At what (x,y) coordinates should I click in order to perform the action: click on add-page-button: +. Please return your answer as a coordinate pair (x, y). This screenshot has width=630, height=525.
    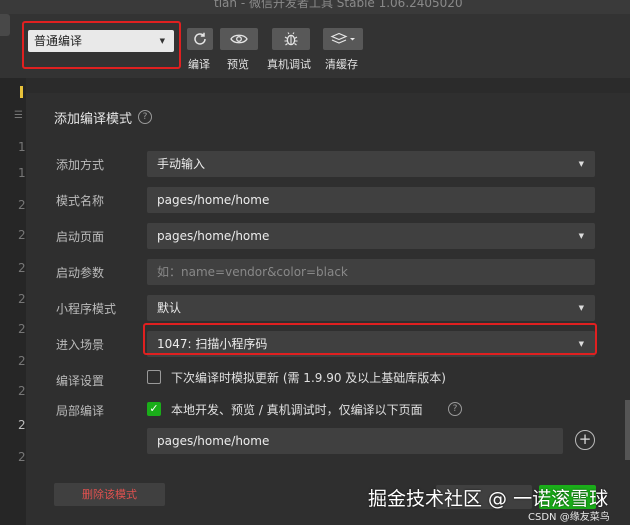
    Looking at the image, I should click on (585, 440).